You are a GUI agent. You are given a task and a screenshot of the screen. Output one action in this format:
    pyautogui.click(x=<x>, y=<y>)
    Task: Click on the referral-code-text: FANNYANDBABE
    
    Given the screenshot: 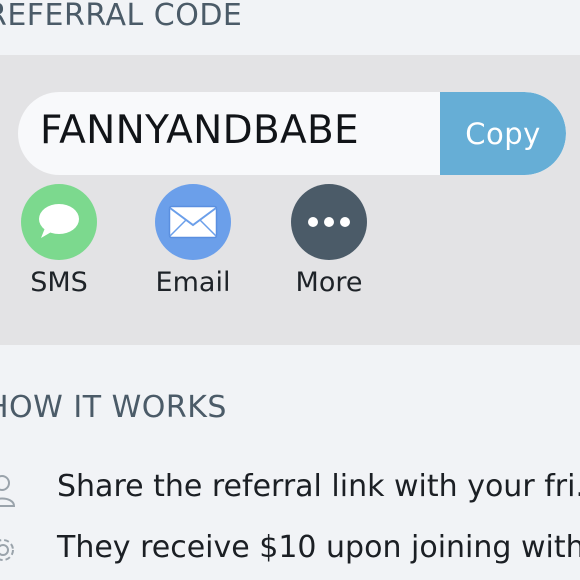 What is the action you would take?
    pyautogui.click(x=199, y=130)
    